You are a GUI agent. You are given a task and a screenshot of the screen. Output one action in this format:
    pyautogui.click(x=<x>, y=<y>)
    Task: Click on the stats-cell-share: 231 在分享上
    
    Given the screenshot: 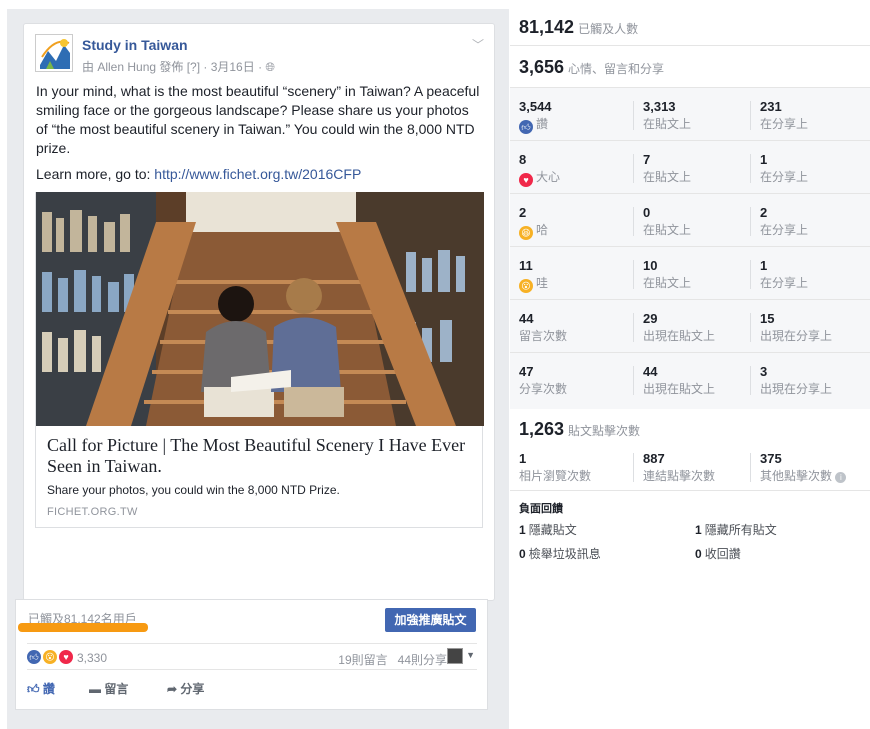 What is the action you would take?
    pyautogui.click(x=784, y=115)
    